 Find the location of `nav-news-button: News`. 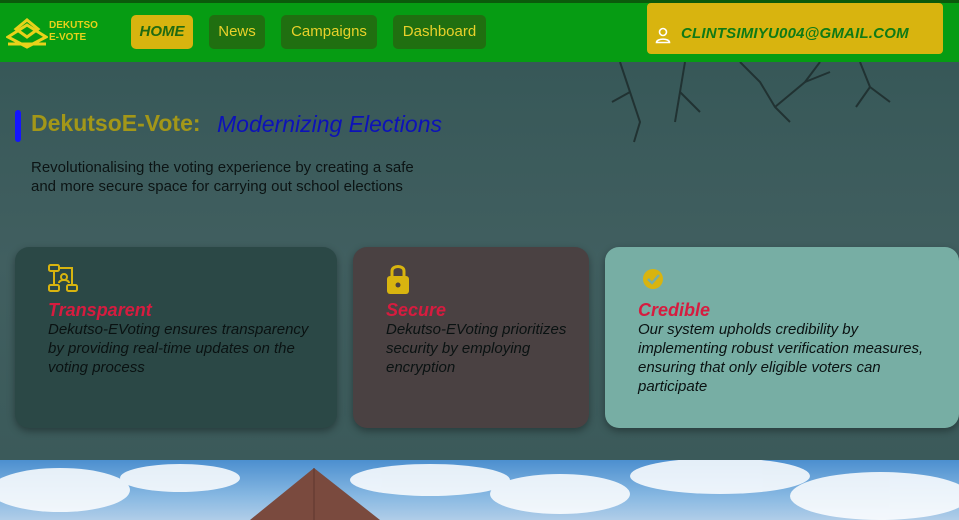

nav-news-button: News is located at coordinates (237, 32).